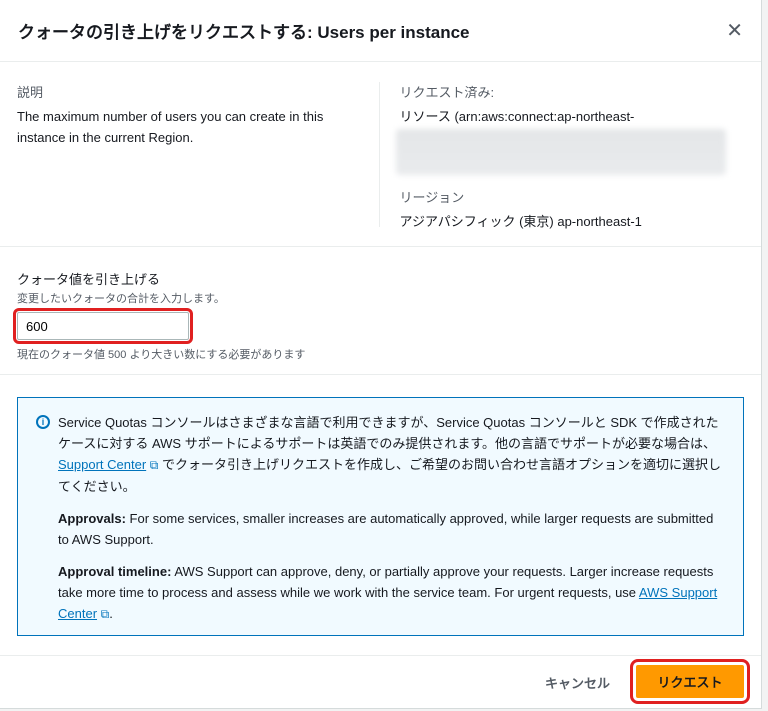 Image resolution: width=768 pixels, height=711 pixels. I want to click on period: ., so click(111, 613).